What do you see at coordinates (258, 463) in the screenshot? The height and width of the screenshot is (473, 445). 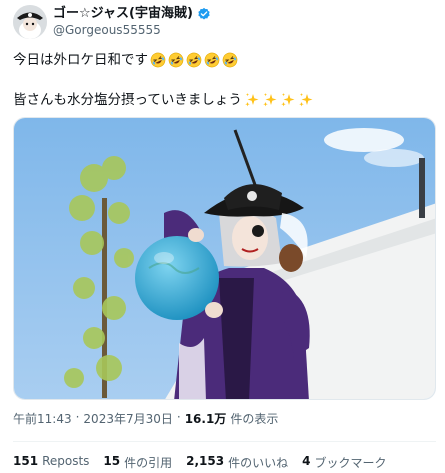 I see `likes-label: 件のいいね` at bounding box center [258, 463].